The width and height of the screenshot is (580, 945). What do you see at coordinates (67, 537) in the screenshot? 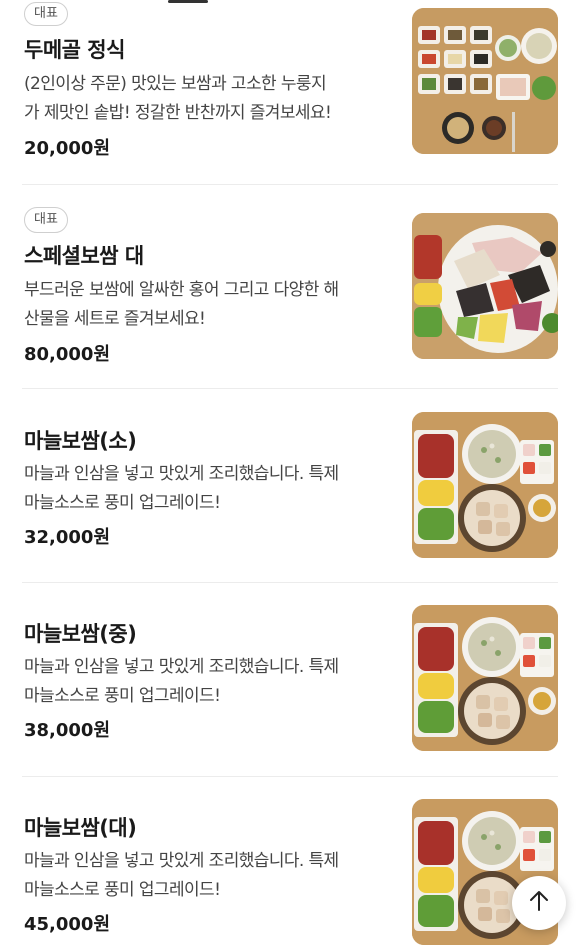
I see `menu-item-price: 32,000원` at bounding box center [67, 537].